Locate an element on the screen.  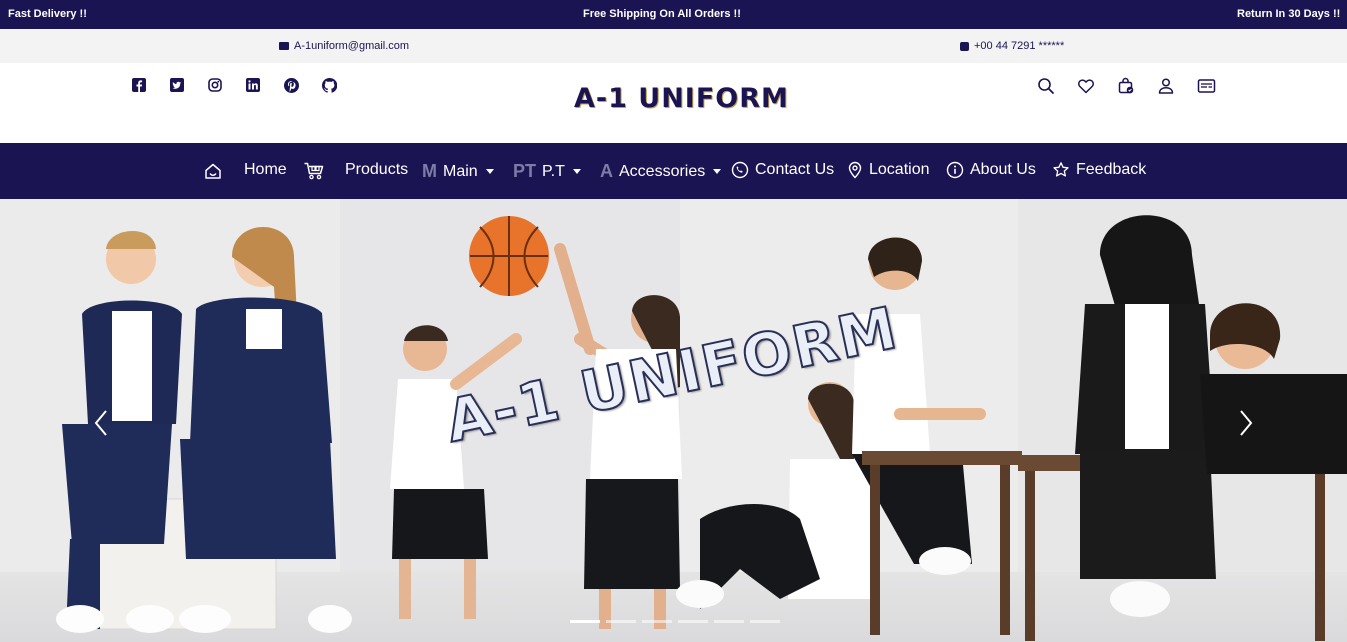
nav-home-label: Home is located at coordinates (265, 169).